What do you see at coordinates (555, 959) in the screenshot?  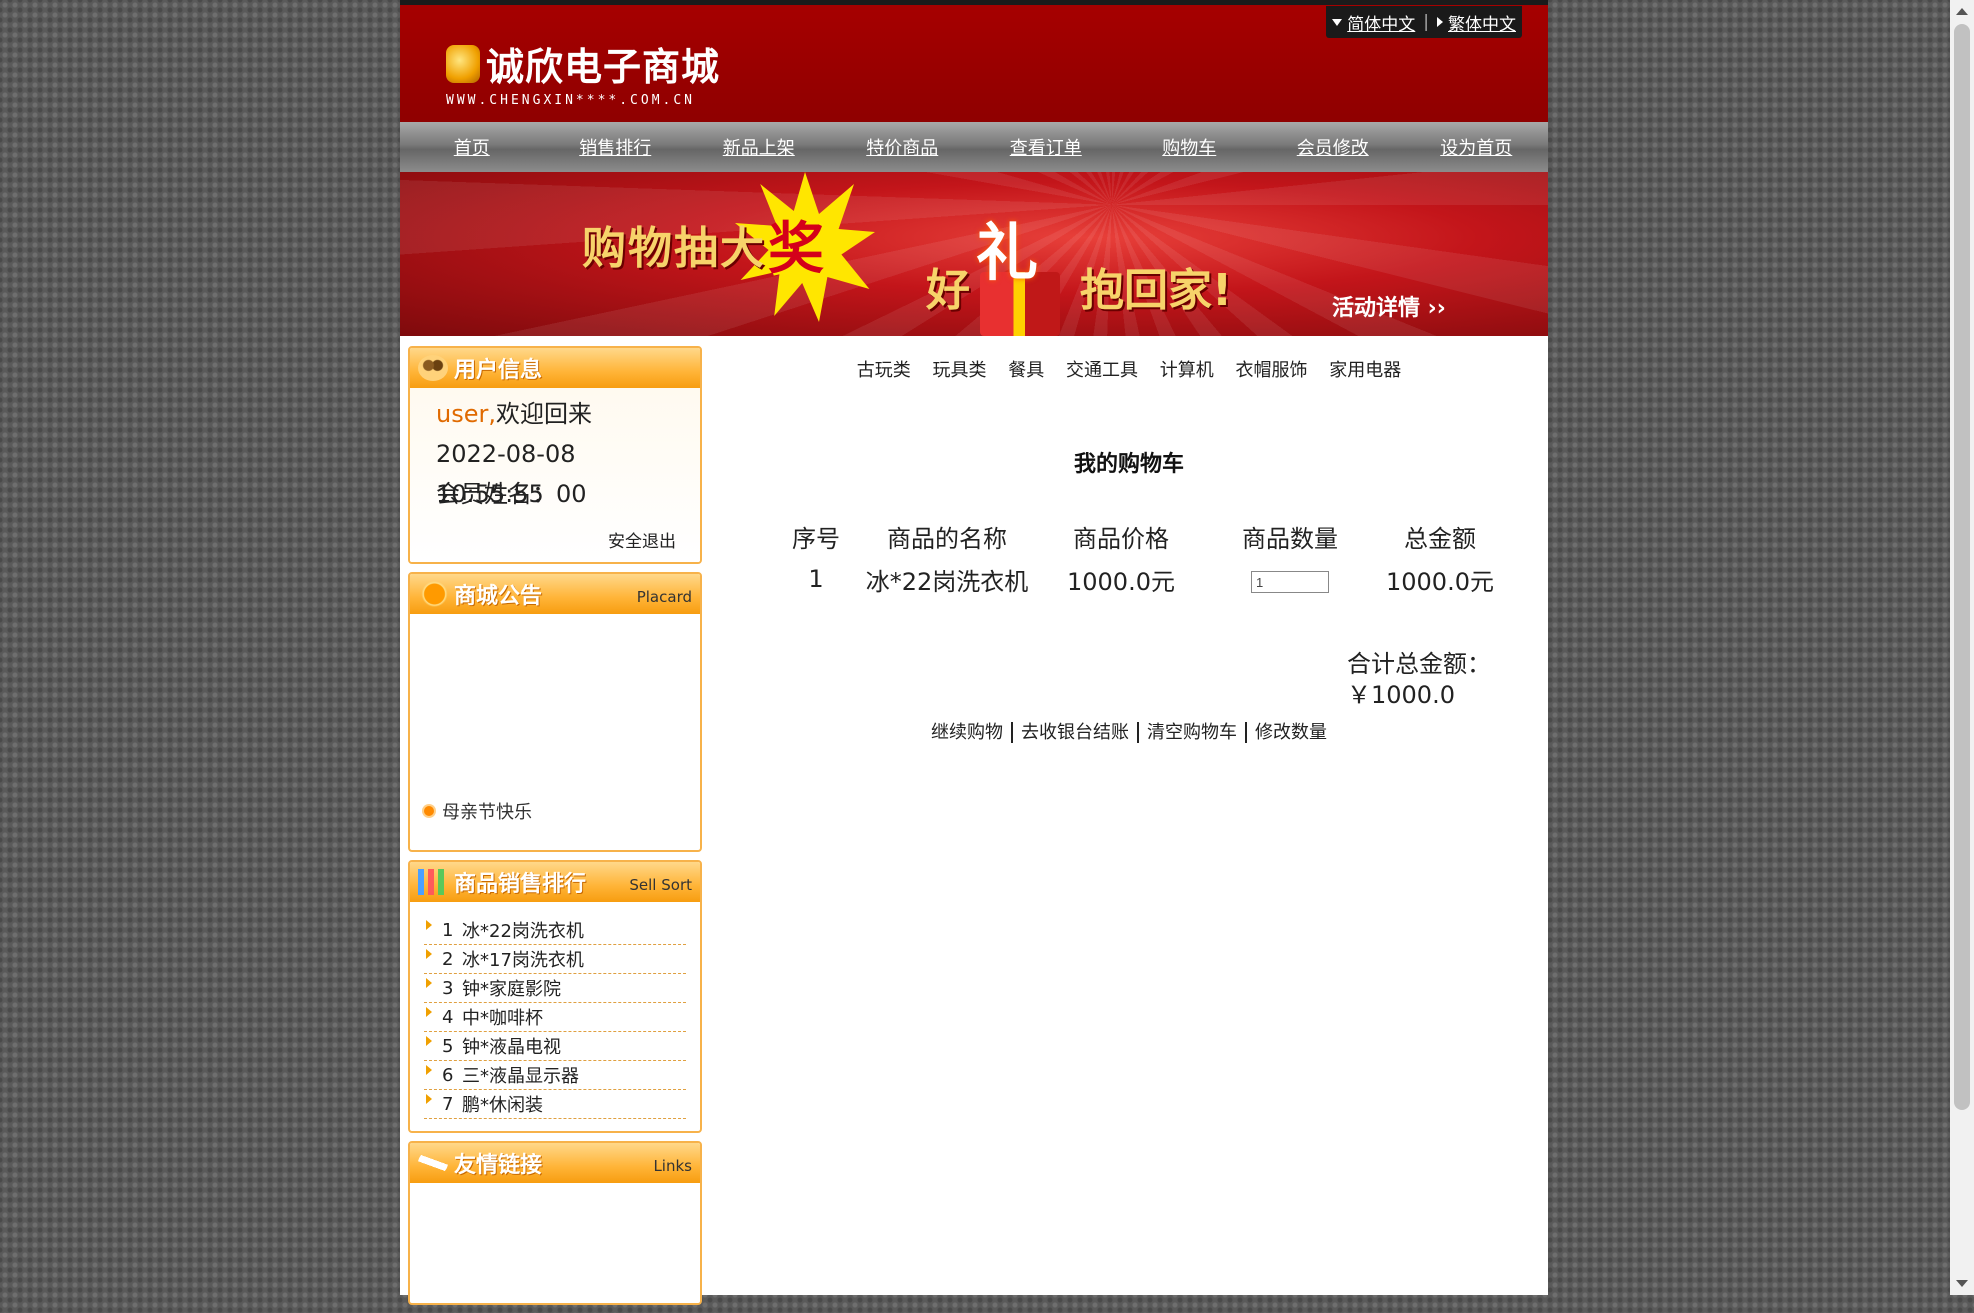 I see `rank-item: 2 冰*17岗洗衣机` at bounding box center [555, 959].